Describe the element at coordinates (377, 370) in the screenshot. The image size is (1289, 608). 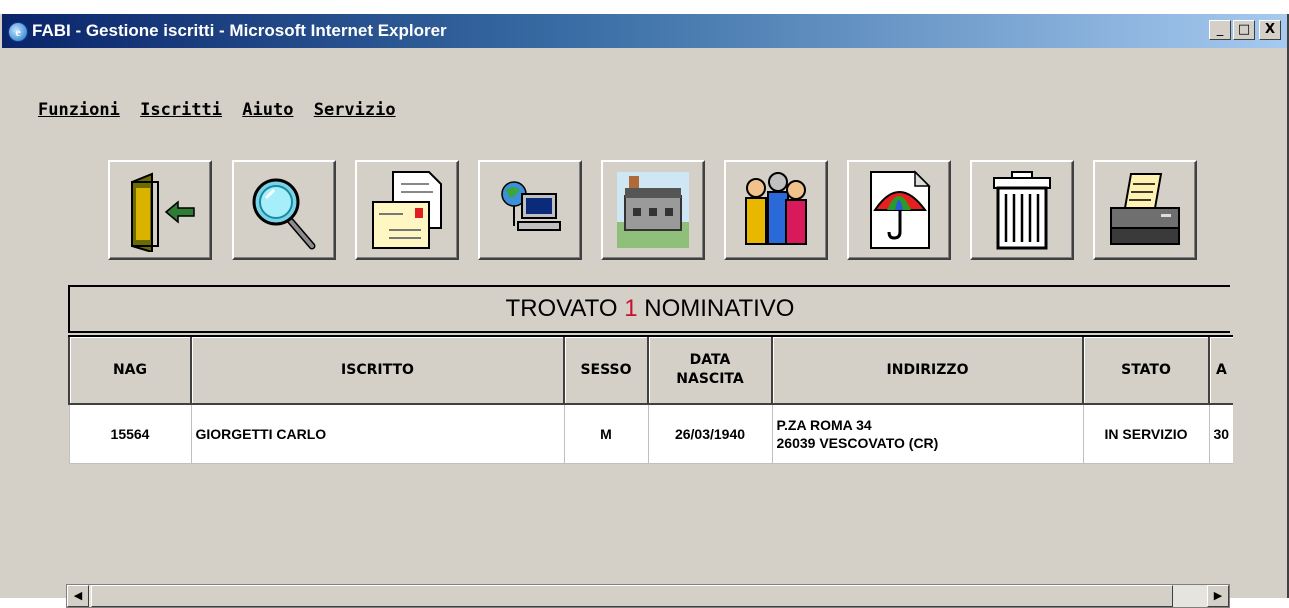
I see `col-header-iscritto: ISCRITTO` at that location.